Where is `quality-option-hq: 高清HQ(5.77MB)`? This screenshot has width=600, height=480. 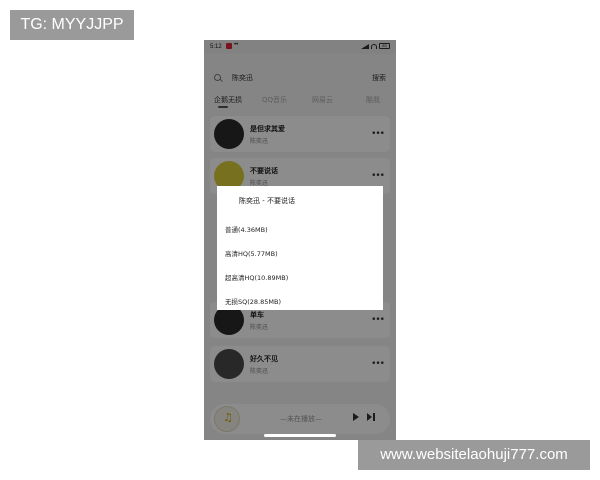 quality-option-hq: 高清HQ(5.77MB) is located at coordinates (251, 253).